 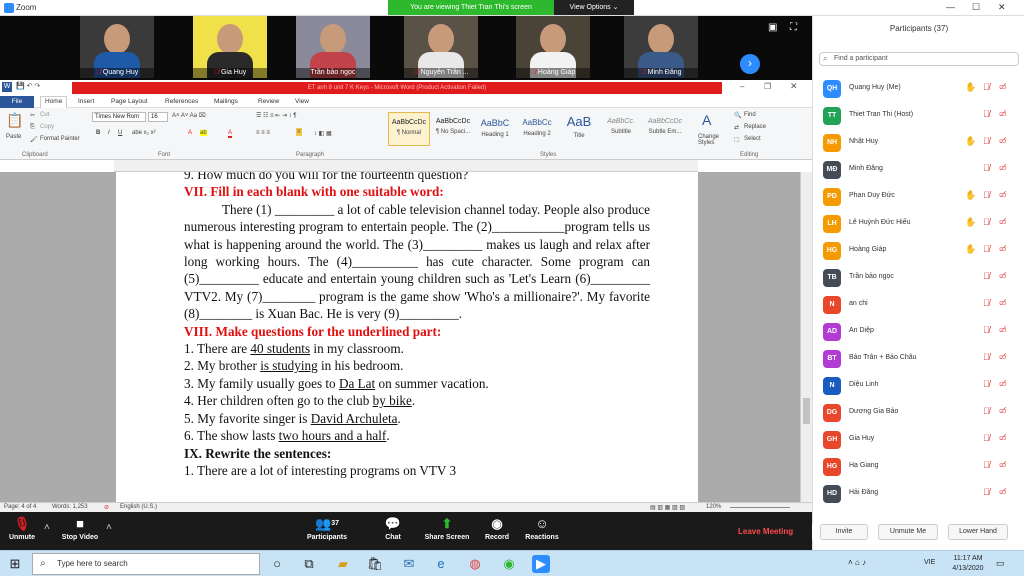 I want to click on taskbar-search-input: ⌕ Type here to search, so click(x=146, y=564).